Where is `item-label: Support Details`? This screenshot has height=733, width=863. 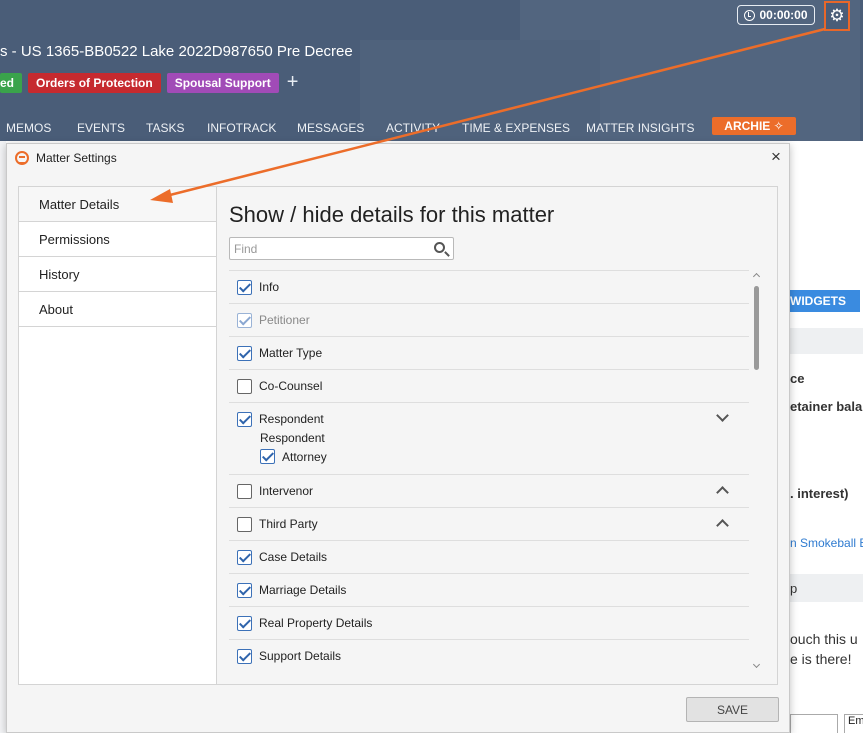
item-label: Support Details is located at coordinates (300, 656).